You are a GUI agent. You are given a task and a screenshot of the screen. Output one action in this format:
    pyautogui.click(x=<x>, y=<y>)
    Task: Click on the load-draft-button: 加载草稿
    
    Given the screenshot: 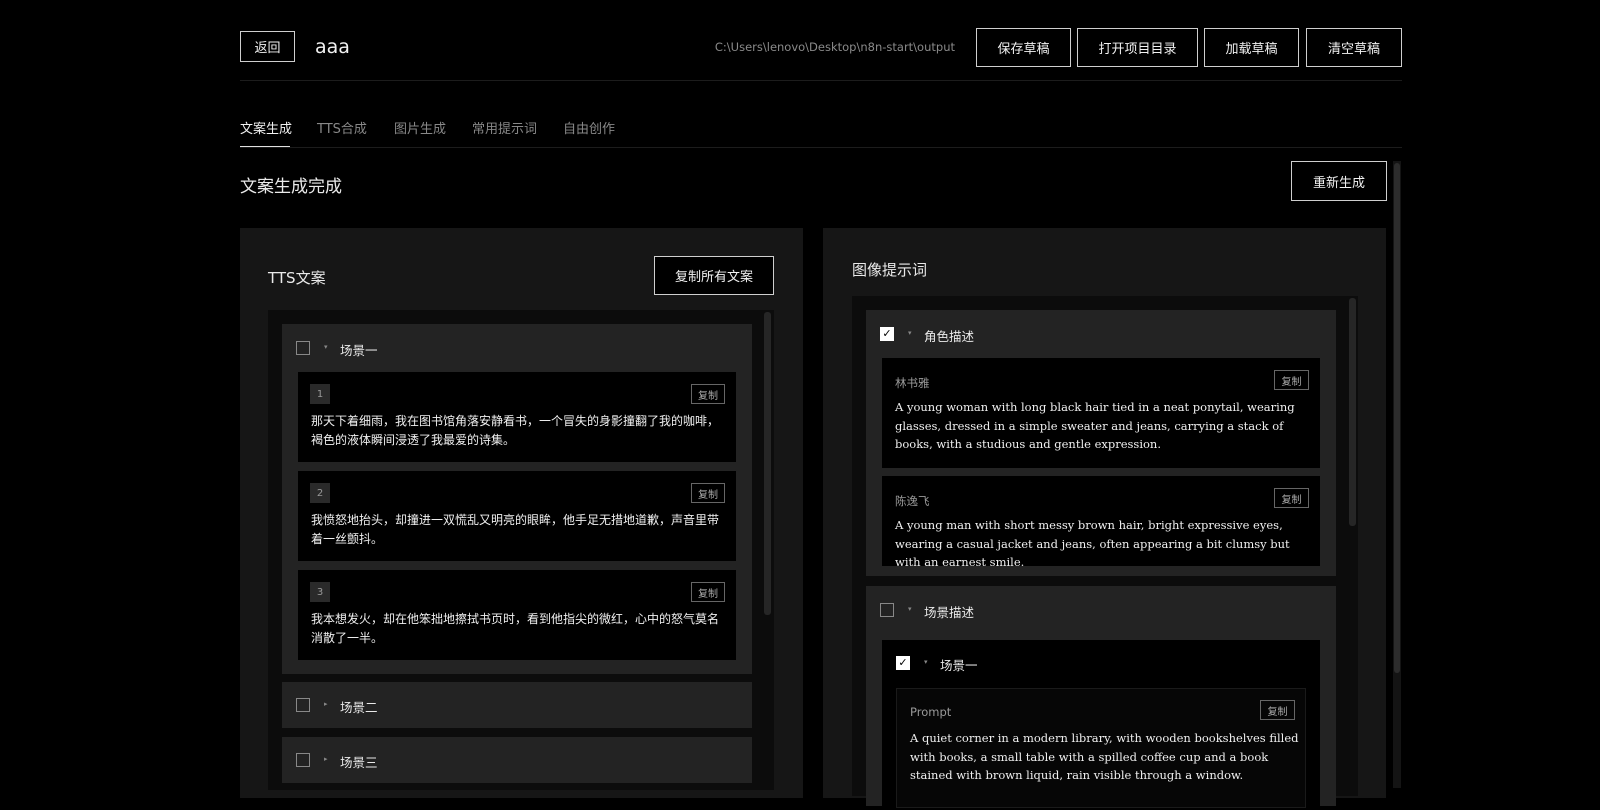 What is the action you would take?
    pyautogui.click(x=1251, y=47)
    